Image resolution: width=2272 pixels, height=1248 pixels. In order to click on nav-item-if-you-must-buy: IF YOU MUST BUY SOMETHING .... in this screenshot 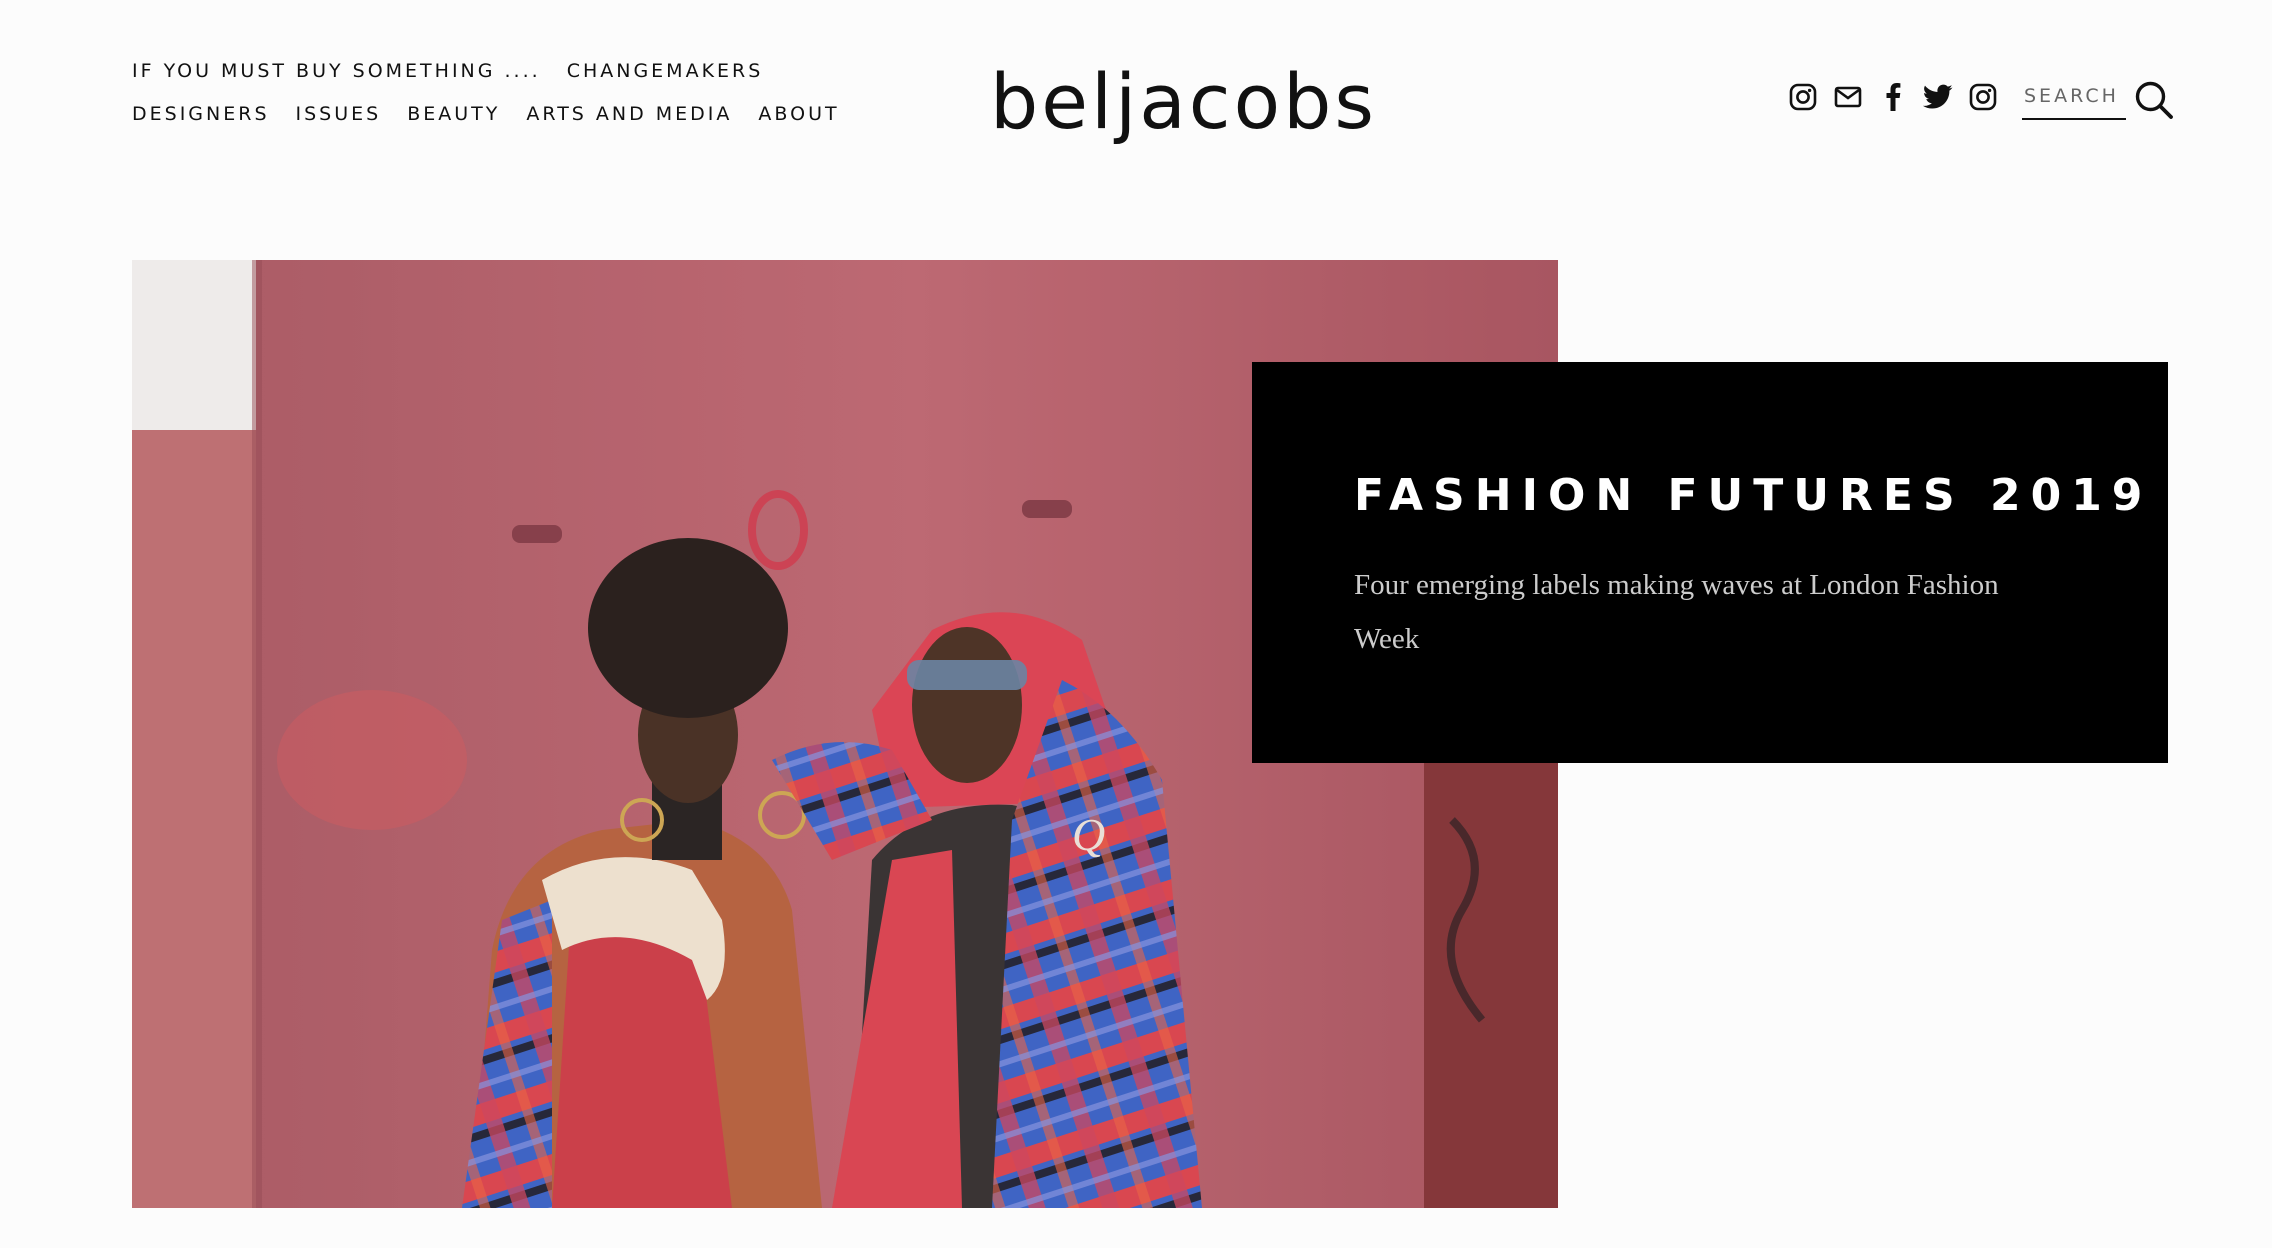, I will do `click(336, 71)`.